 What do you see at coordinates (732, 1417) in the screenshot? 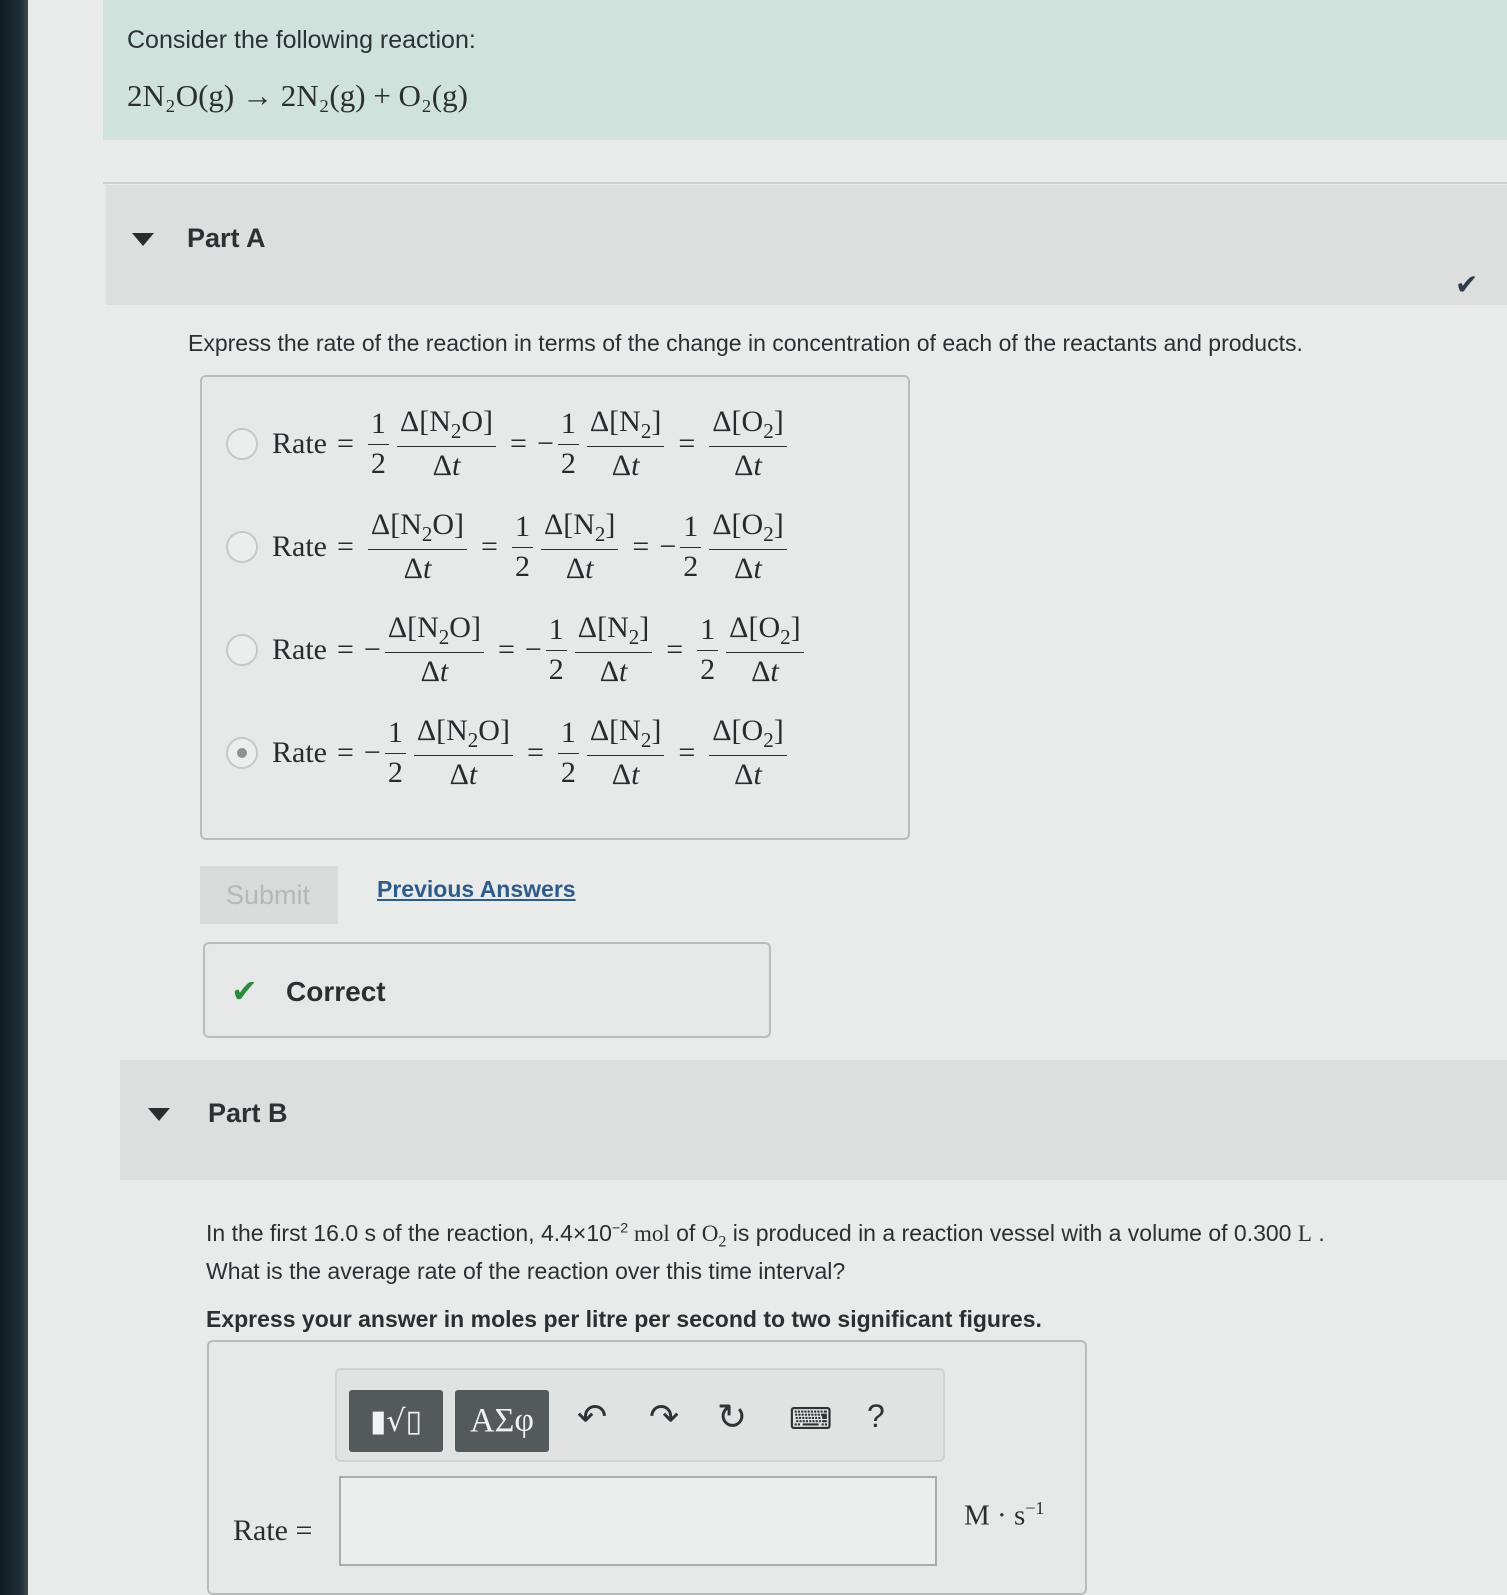
I see `reset-icon: ↻` at bounding box center [732, 1417].